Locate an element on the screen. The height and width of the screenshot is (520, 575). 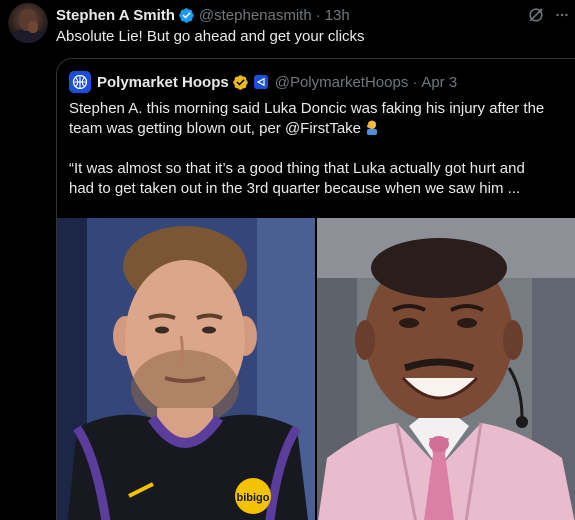
author-avatar is located at coordinates (28, 23).